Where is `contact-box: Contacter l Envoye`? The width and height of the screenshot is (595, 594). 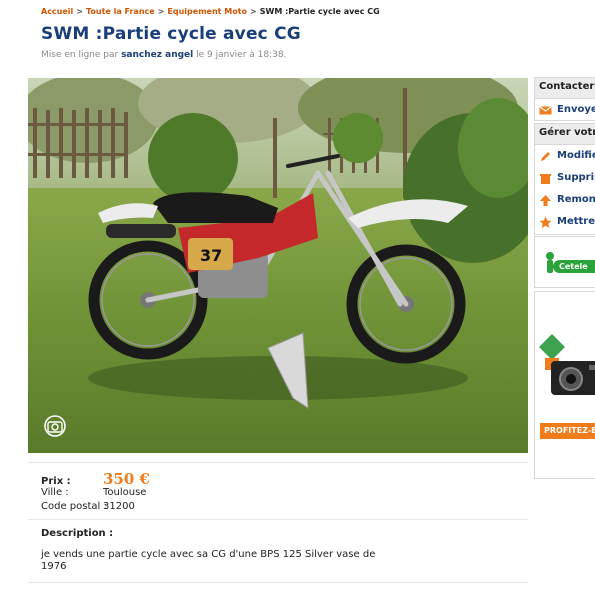
contact-box: Contacter l Envoye is located at coordinates (564, 99).